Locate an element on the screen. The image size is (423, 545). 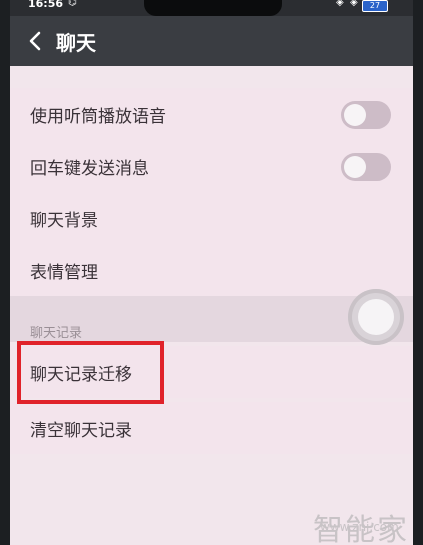
wifi-icon: ⌬ is located at coordinates (72, 4).